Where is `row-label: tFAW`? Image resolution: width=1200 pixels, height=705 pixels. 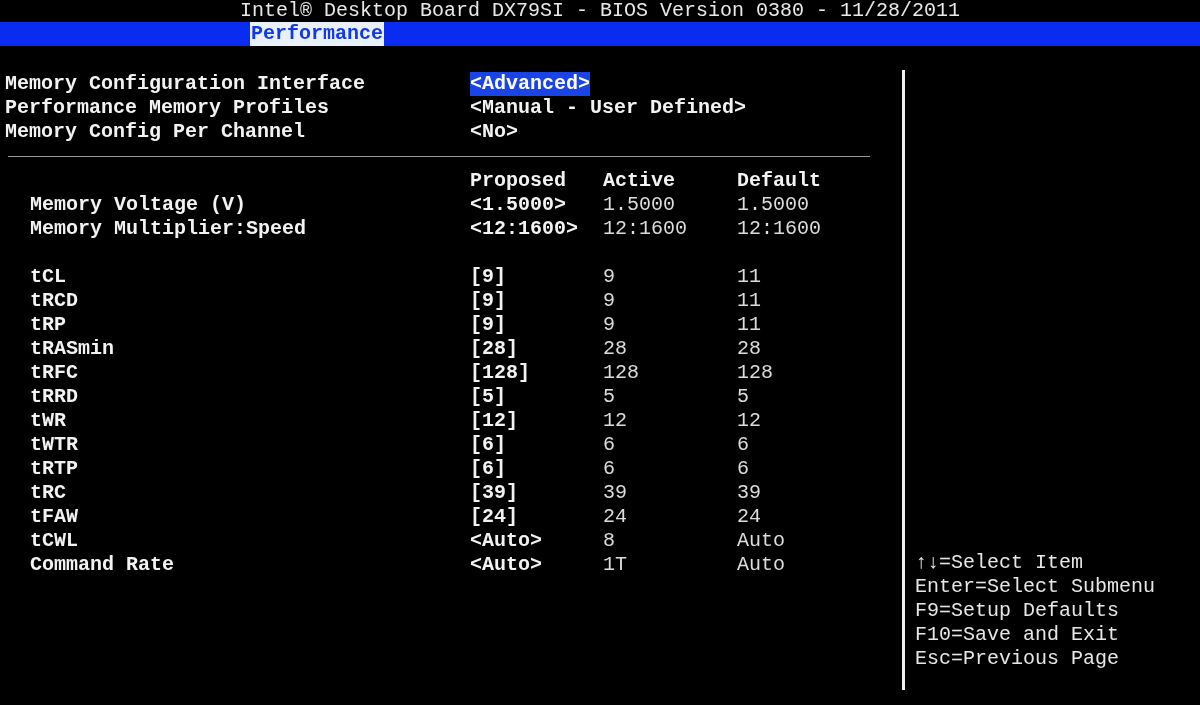 row-label: tFAW is located at coordinates (53, 517).